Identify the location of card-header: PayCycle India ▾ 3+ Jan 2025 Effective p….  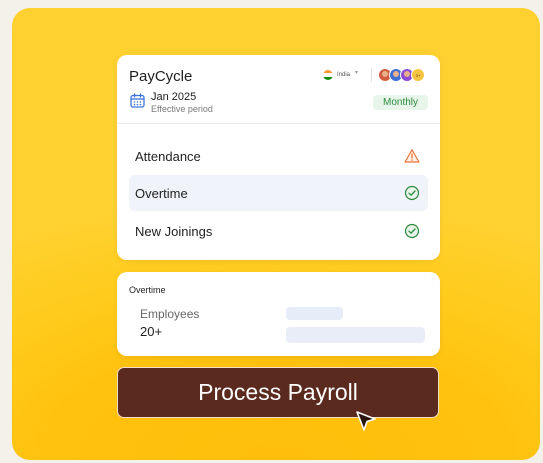
(278, 89).